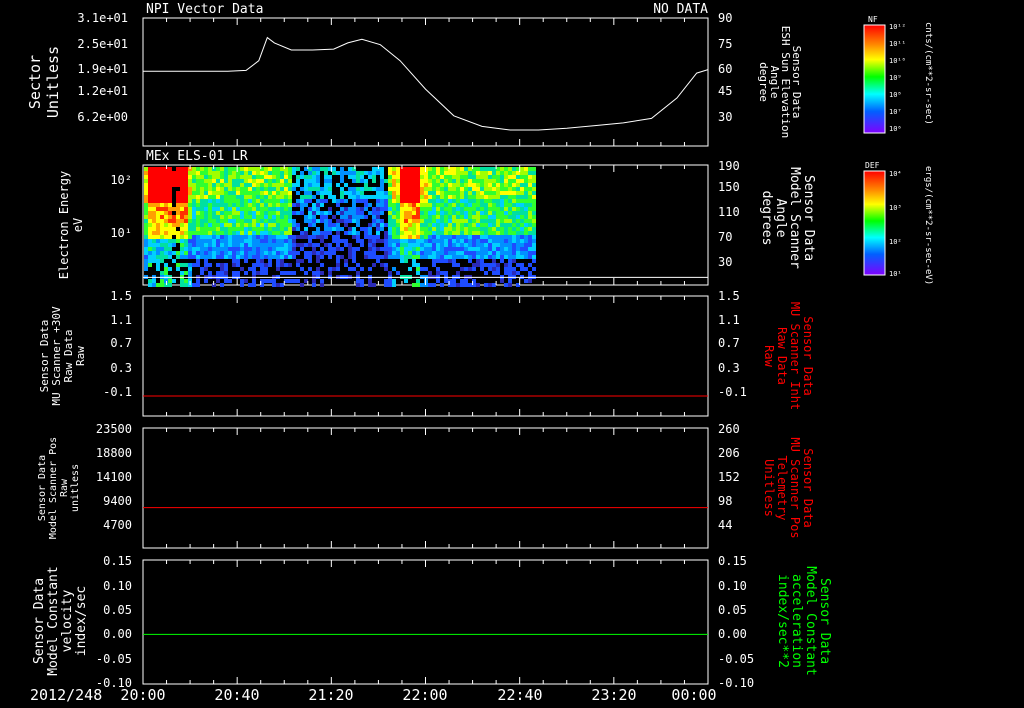  I want to click on tick-label: 18800, so click(114, 453).